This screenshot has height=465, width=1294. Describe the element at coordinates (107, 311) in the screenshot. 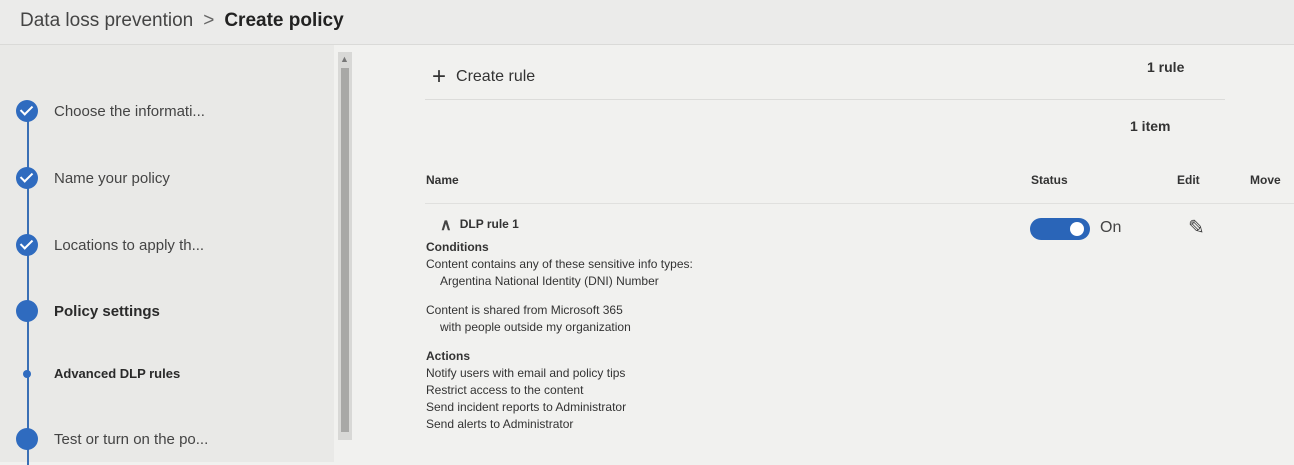

I see `step-label: Policy settings` at that location.